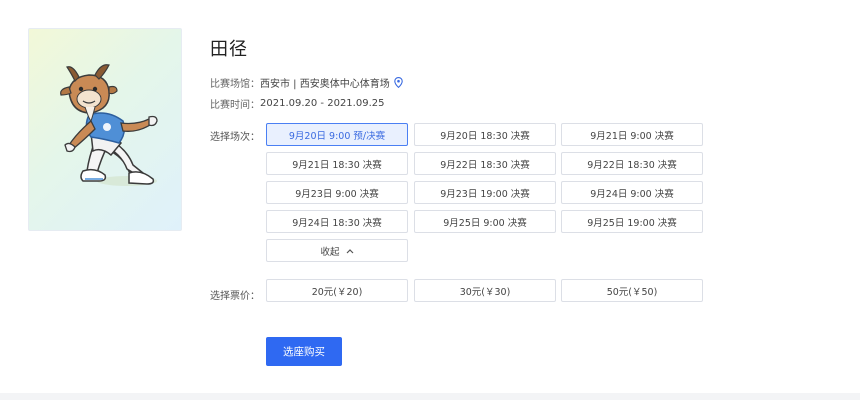  What do you see at coordinates (430, 396) in the screenshot?
I see `footer-divider` at bounding box center [430, 396].